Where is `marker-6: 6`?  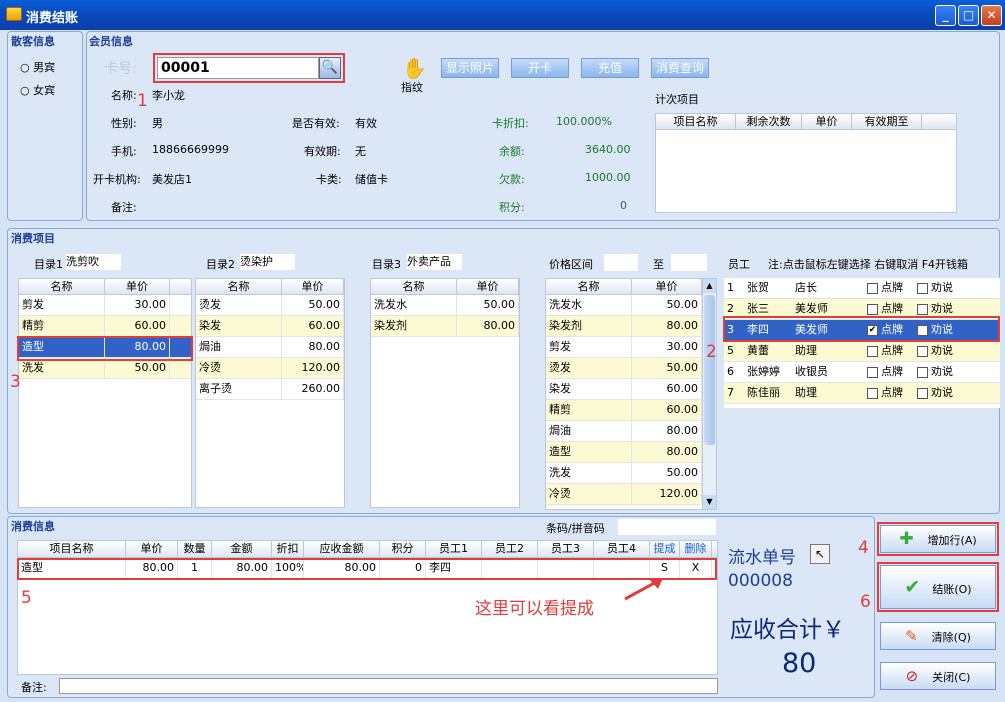 marker-6: 6 is located at coordinates (865, 602).